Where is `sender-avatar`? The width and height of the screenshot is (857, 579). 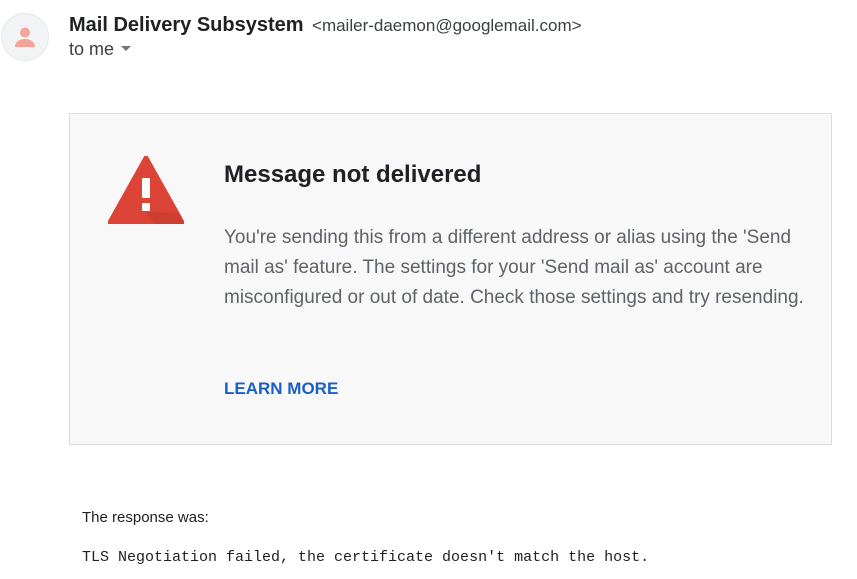 sender-avatar is located at coordinates (25, 37).